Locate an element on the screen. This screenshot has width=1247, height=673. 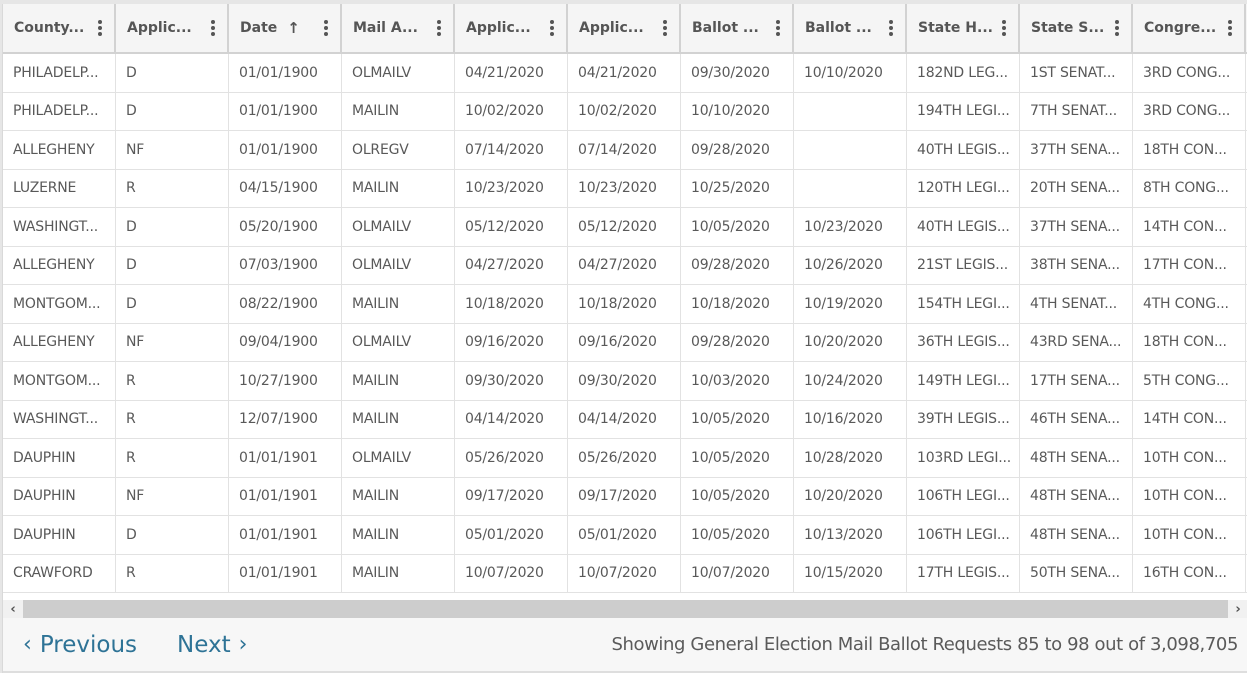
previous-button: ‹ Previous is located at coordinates (80, 645).